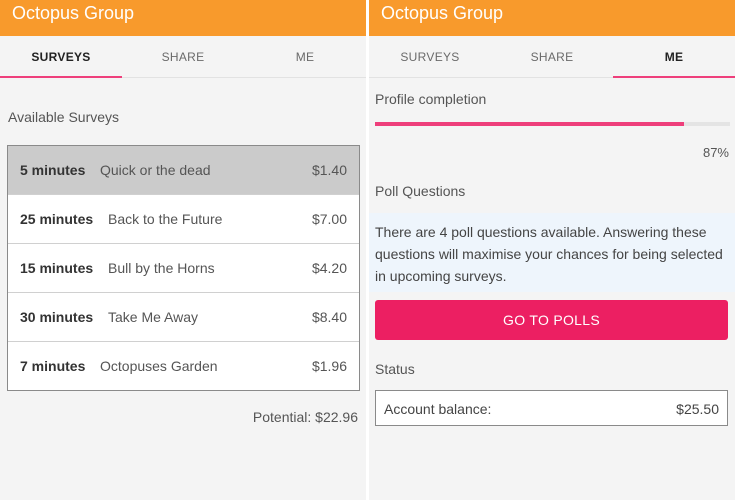 This screenshot has height=500, width=735. What do you see at coordinates (529, 124) in the screenshot?
I see `profile-progress-fill` at bounding box center [529, 124].